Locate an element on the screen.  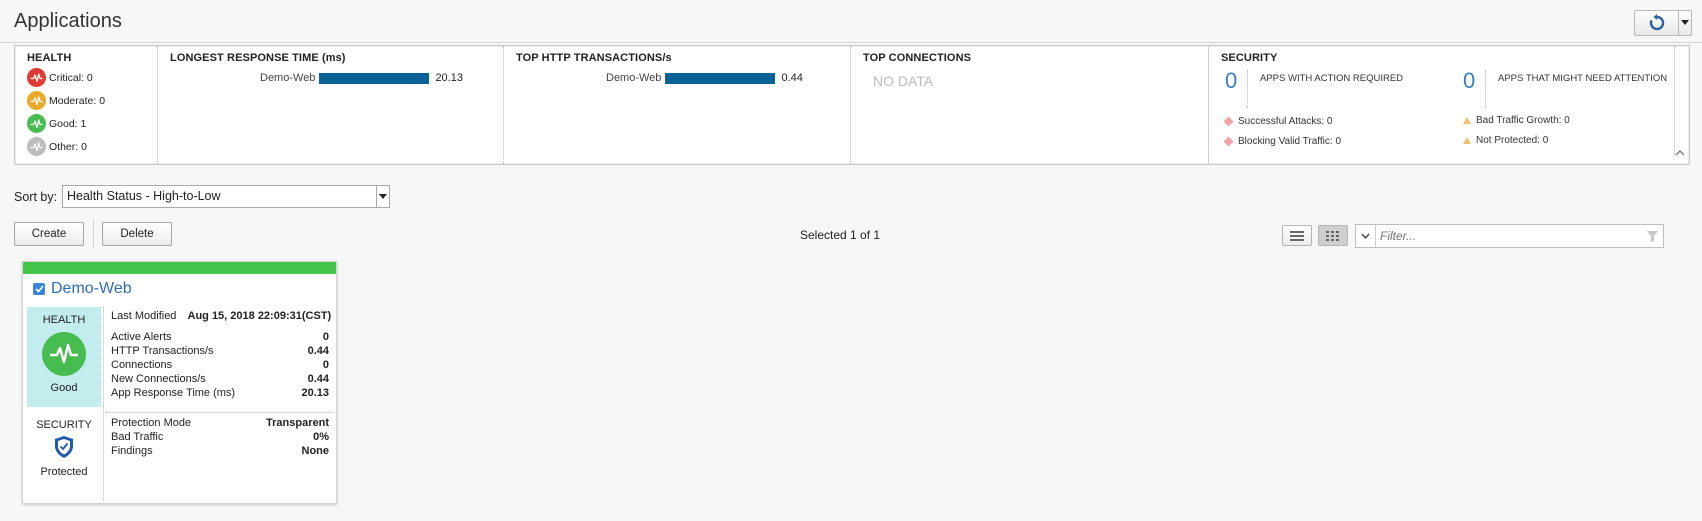
page-title: Applications is located at coordinates (68, 21).